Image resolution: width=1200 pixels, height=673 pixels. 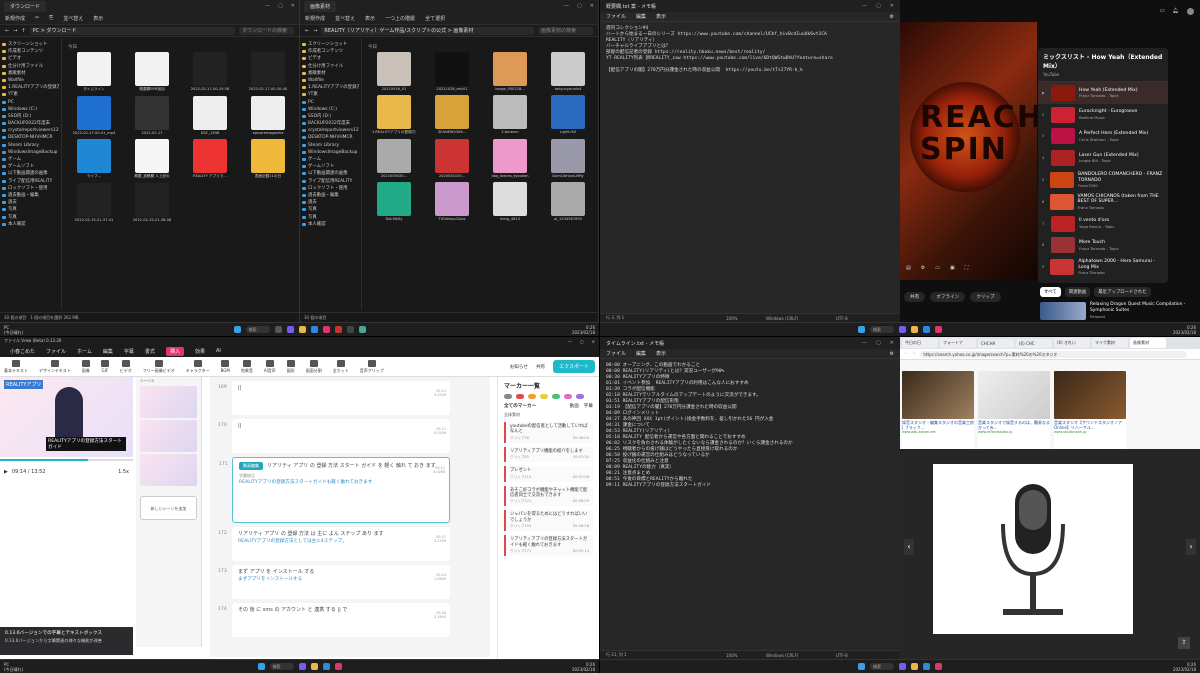 What do you see at coordinates (30, 188) in the screenshot?
I see `nav-item: ロックソフト・使用` at bounding box center [30, 188].